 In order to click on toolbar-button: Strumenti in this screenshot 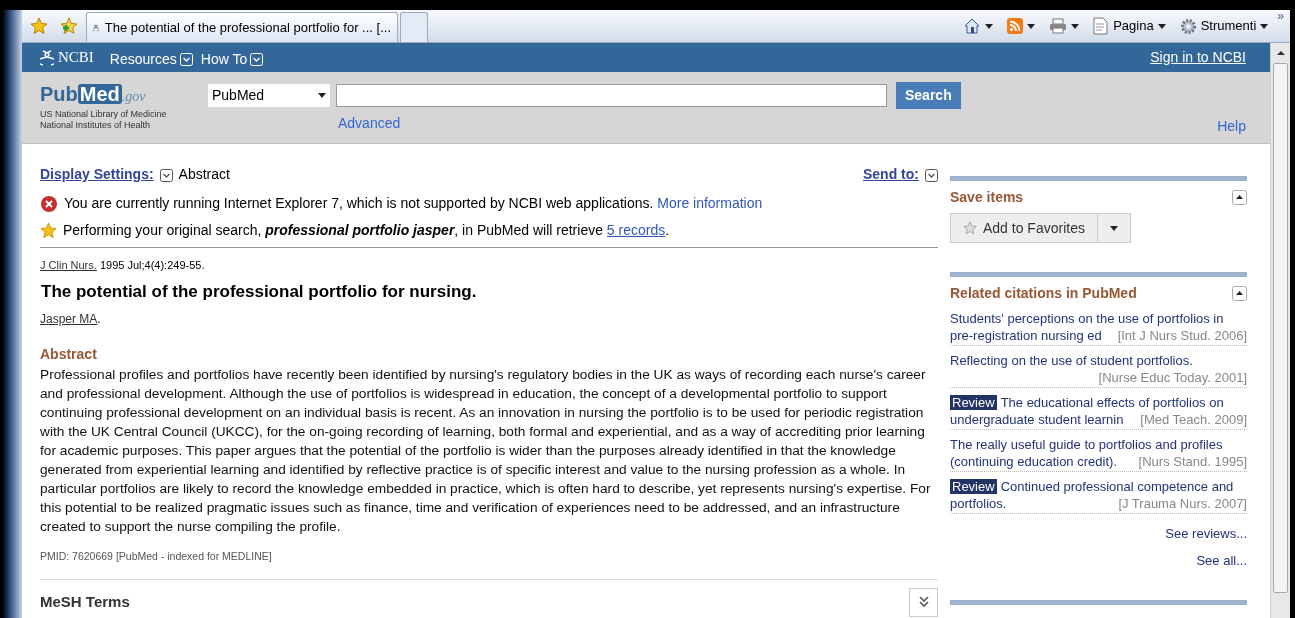, I will do `click(1224, 26)`.